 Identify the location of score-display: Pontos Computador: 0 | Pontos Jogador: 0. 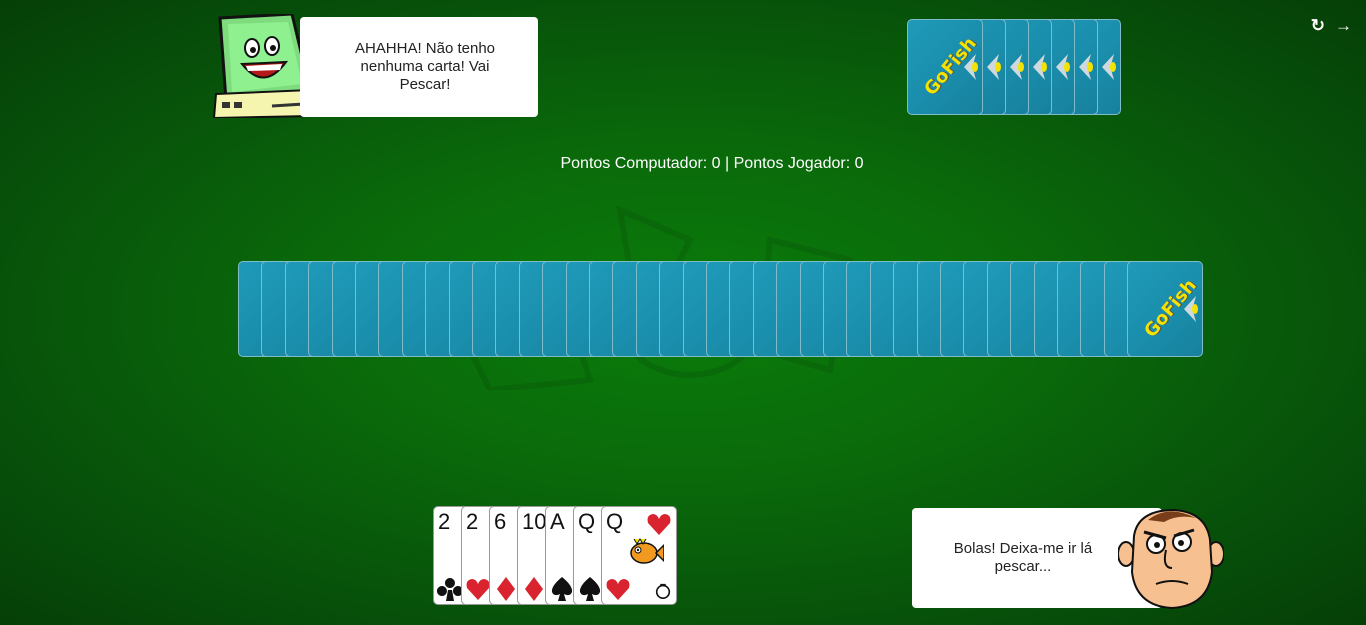
(712, 163).